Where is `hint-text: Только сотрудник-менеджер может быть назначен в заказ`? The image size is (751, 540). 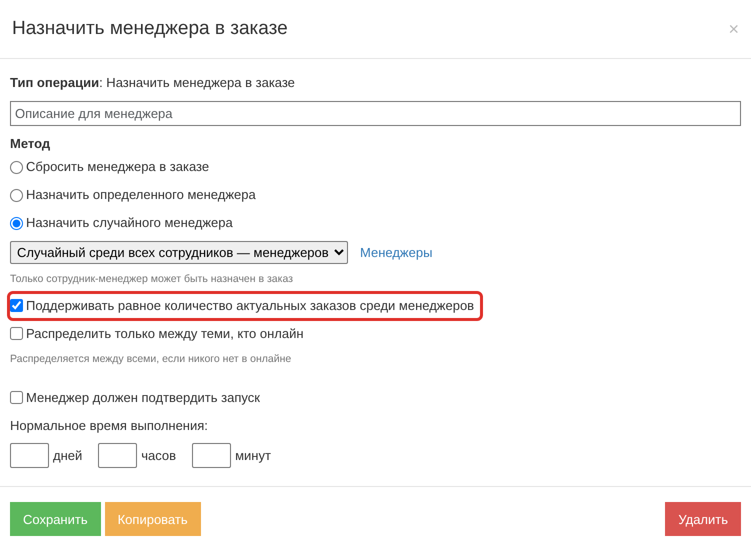 hint-text: Только сотрудник-менеджер может быть назначен в заказ is located at coordinates (152, 279).